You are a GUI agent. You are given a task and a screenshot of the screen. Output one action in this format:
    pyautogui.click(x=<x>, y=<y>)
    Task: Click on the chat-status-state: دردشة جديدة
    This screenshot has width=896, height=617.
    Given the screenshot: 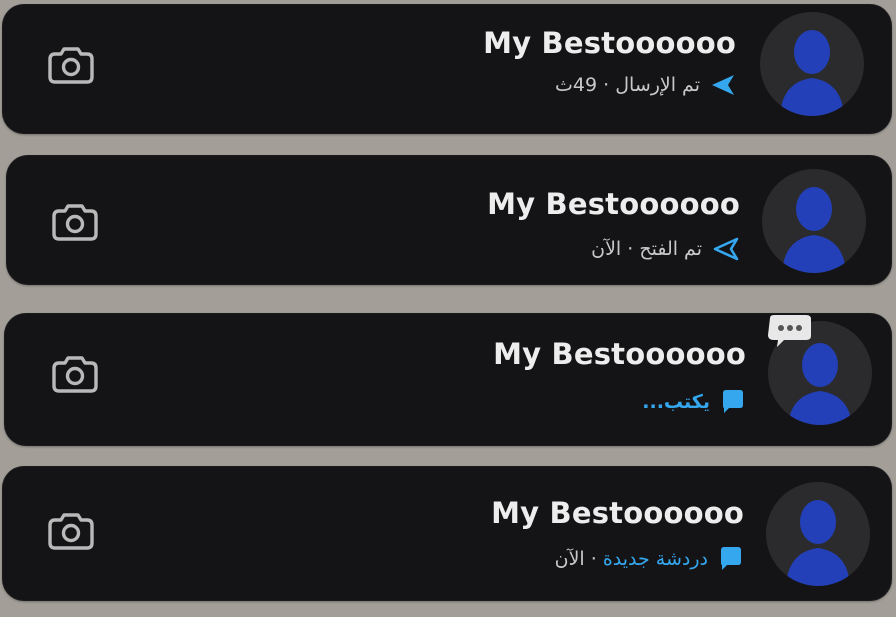 What is the action you would take?
    pyautogui.click(x=655, y=559)
    